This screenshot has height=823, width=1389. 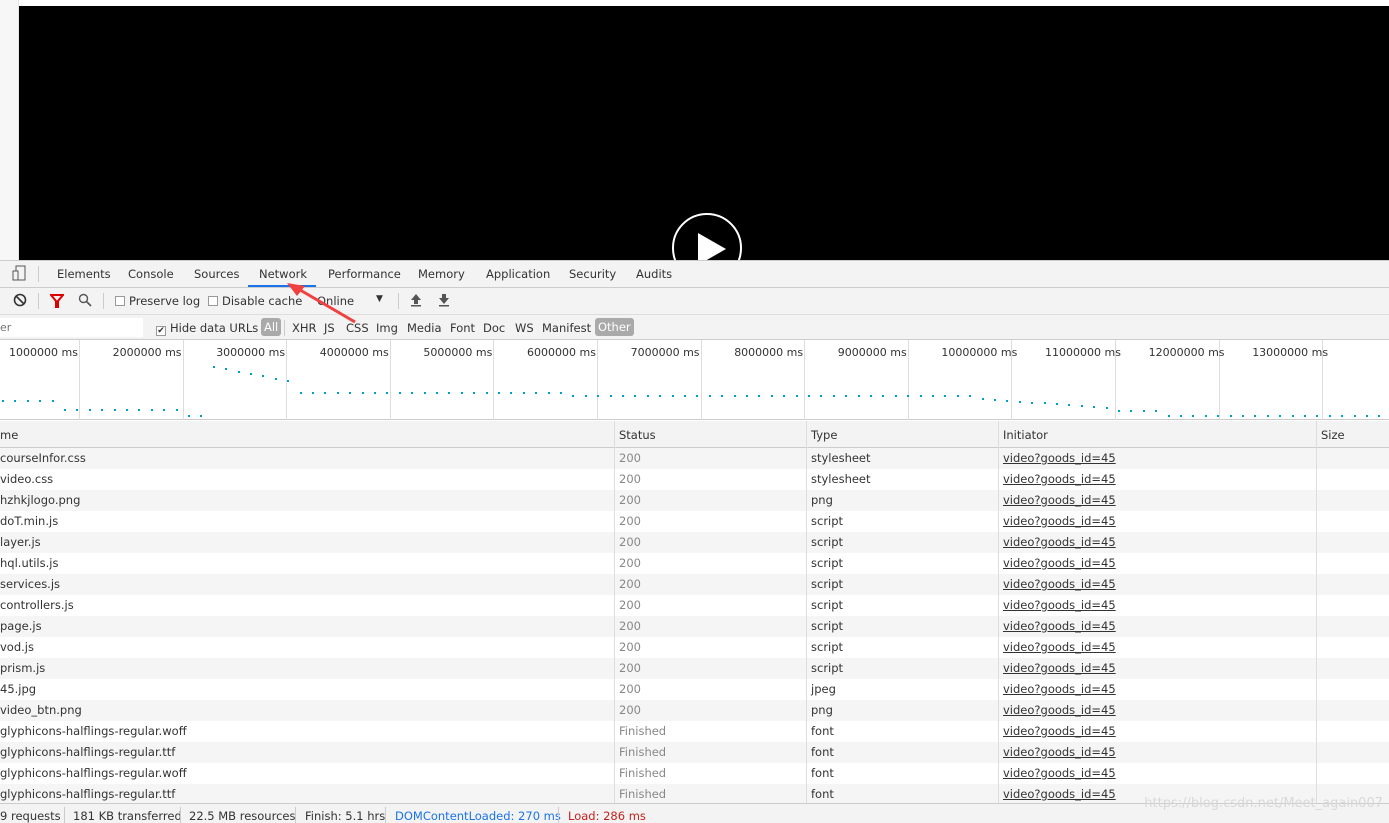 I want to click on request-type: font, so click(x=822, y=752).